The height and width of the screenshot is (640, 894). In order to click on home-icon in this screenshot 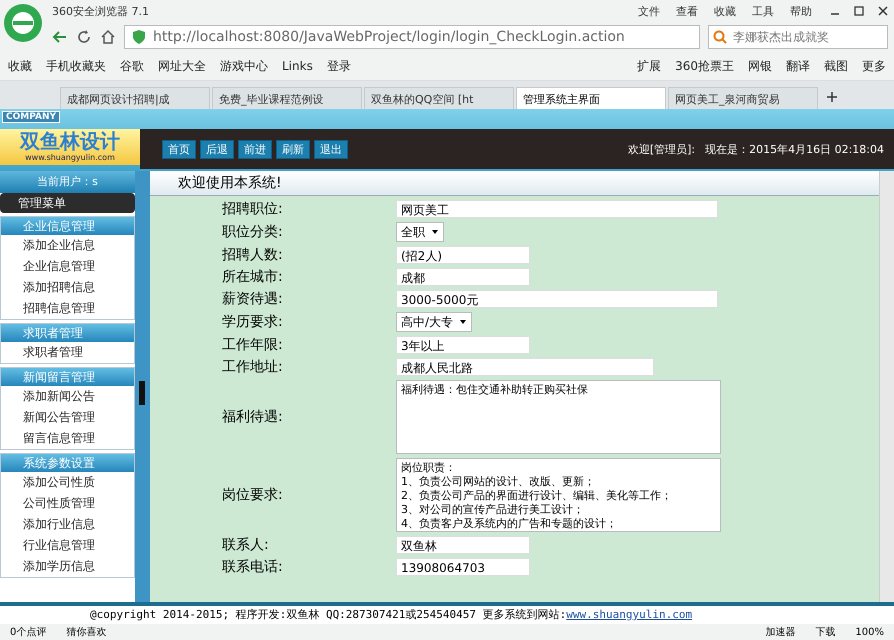, I will do `click(108, 37)`.